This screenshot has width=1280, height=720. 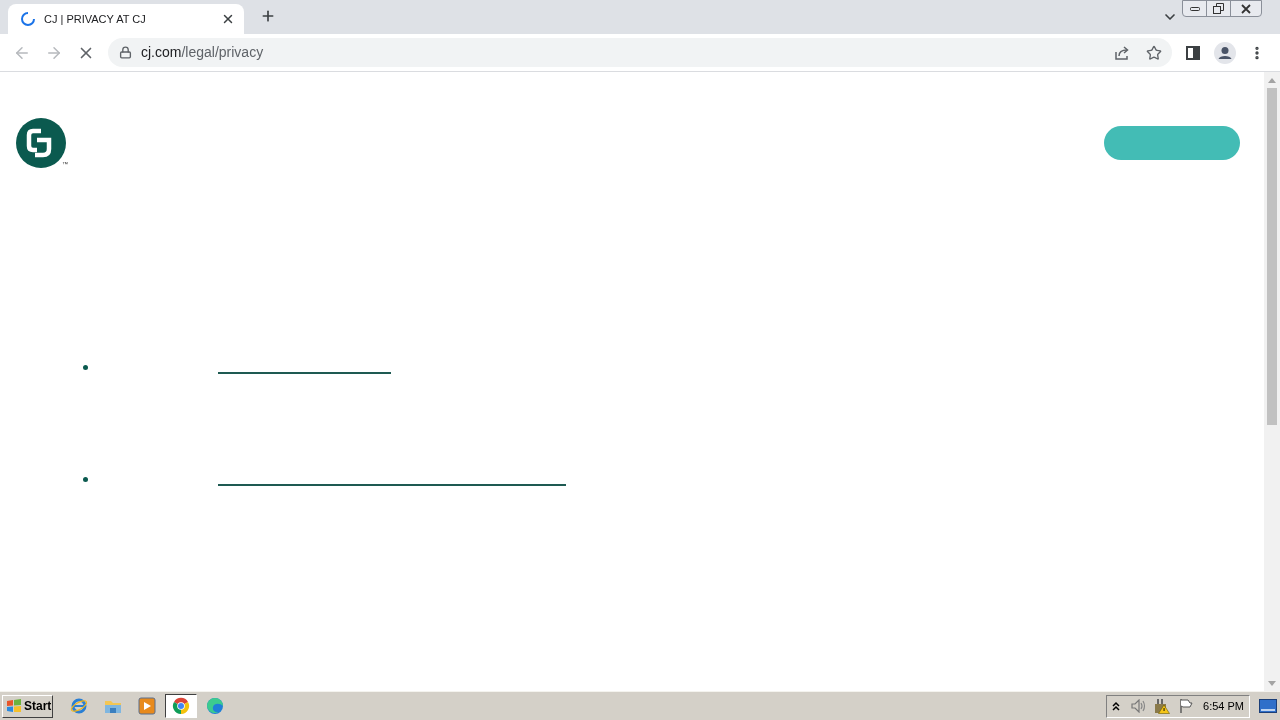 What do you see at coordinates (1223, 706) in the screenshot?
I see `clock-text: 6:54 PM` at bounding box center [1223, 706].